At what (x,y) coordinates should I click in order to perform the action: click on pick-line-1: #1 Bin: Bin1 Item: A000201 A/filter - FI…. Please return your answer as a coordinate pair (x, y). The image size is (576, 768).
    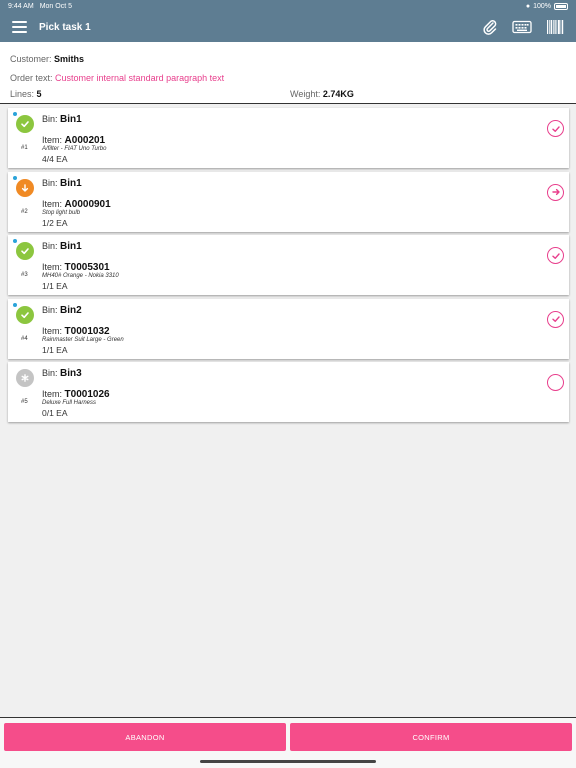
    Looking at the image, I should click on (288, 138).